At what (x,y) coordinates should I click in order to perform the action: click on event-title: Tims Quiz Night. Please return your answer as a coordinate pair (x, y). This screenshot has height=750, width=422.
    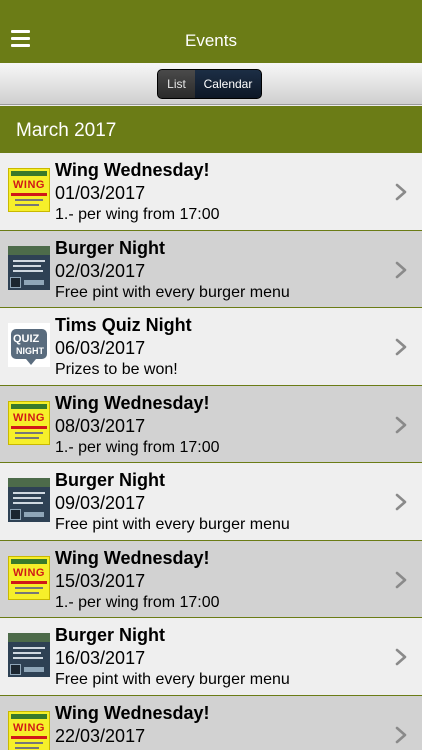
    Looking at the image, I should click on (123, 325).